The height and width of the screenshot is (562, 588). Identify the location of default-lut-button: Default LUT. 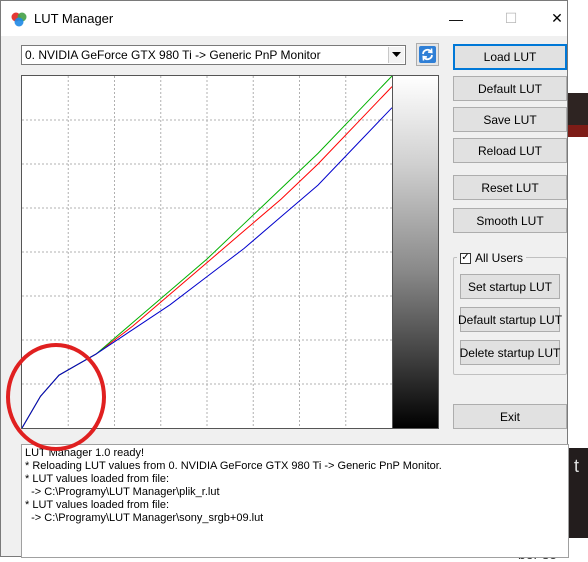
(510, 88).